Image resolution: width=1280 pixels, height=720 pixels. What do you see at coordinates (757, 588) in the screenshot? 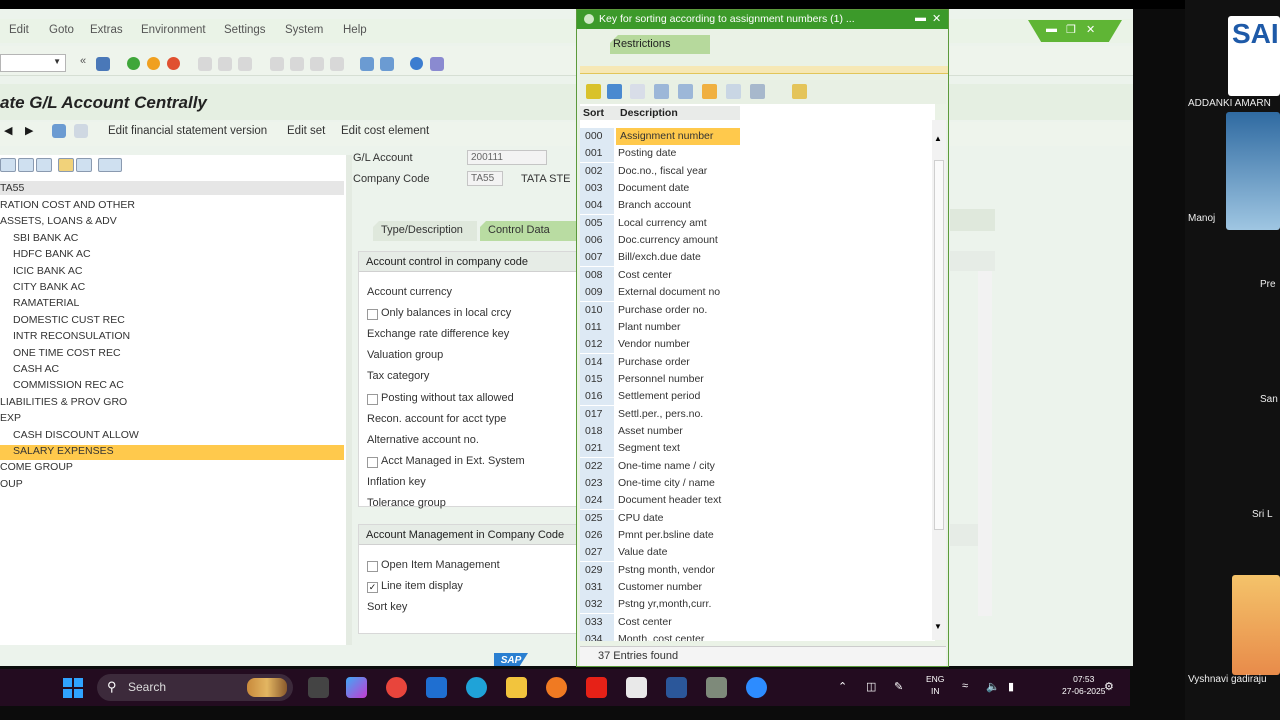
I see `list-item: 031 Customer number` at bounding box center [757, 588].